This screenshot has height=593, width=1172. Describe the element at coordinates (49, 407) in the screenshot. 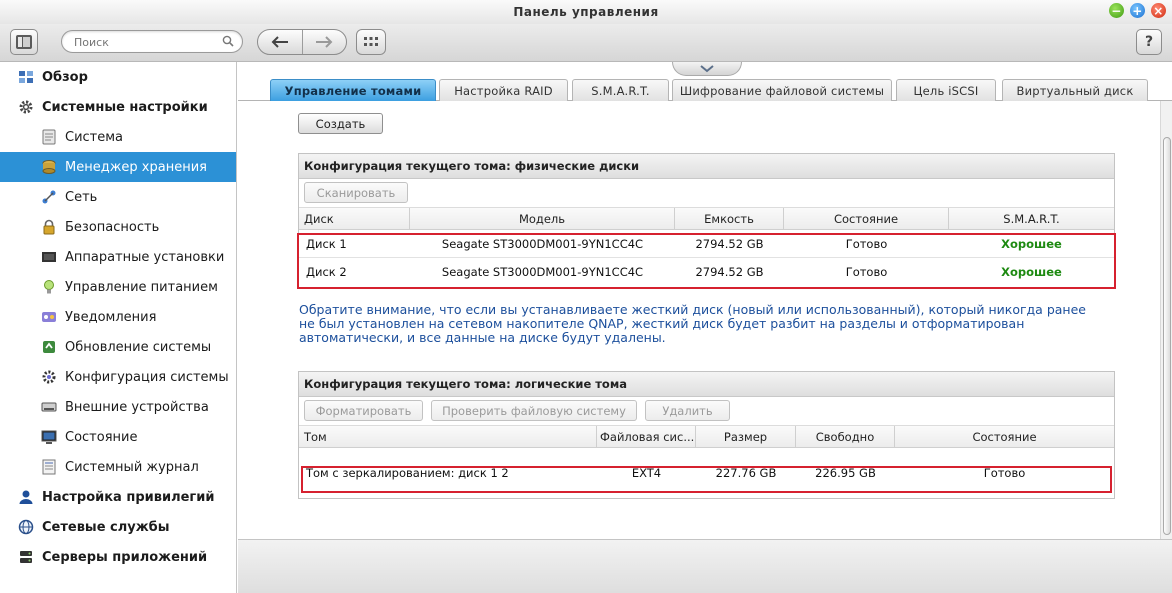

I see `external-device-icon` at that location.